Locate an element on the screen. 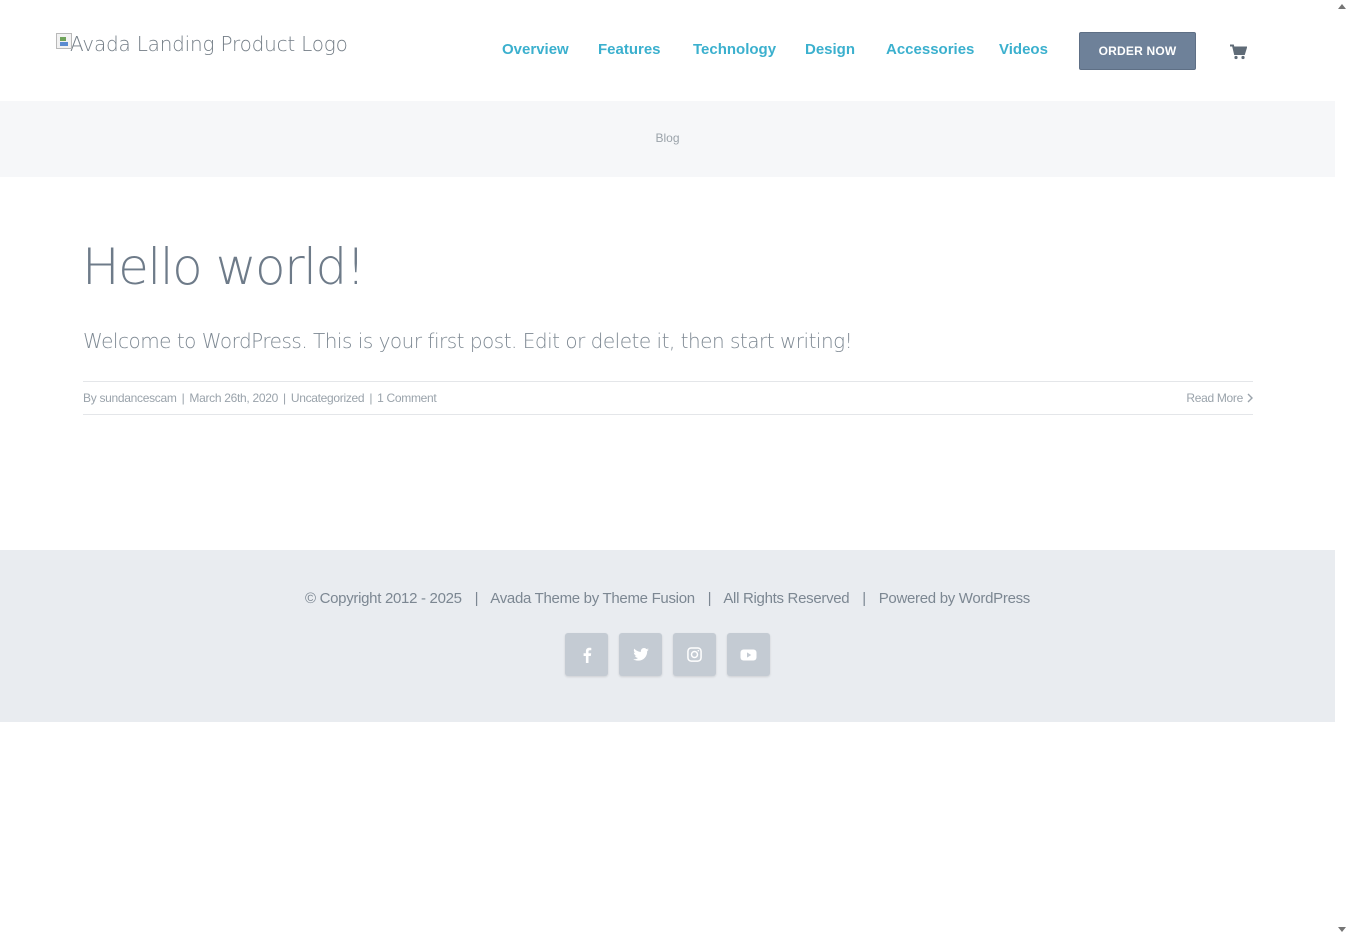  rights-text: All Rights Reserved is located at coordinates (786, 598).